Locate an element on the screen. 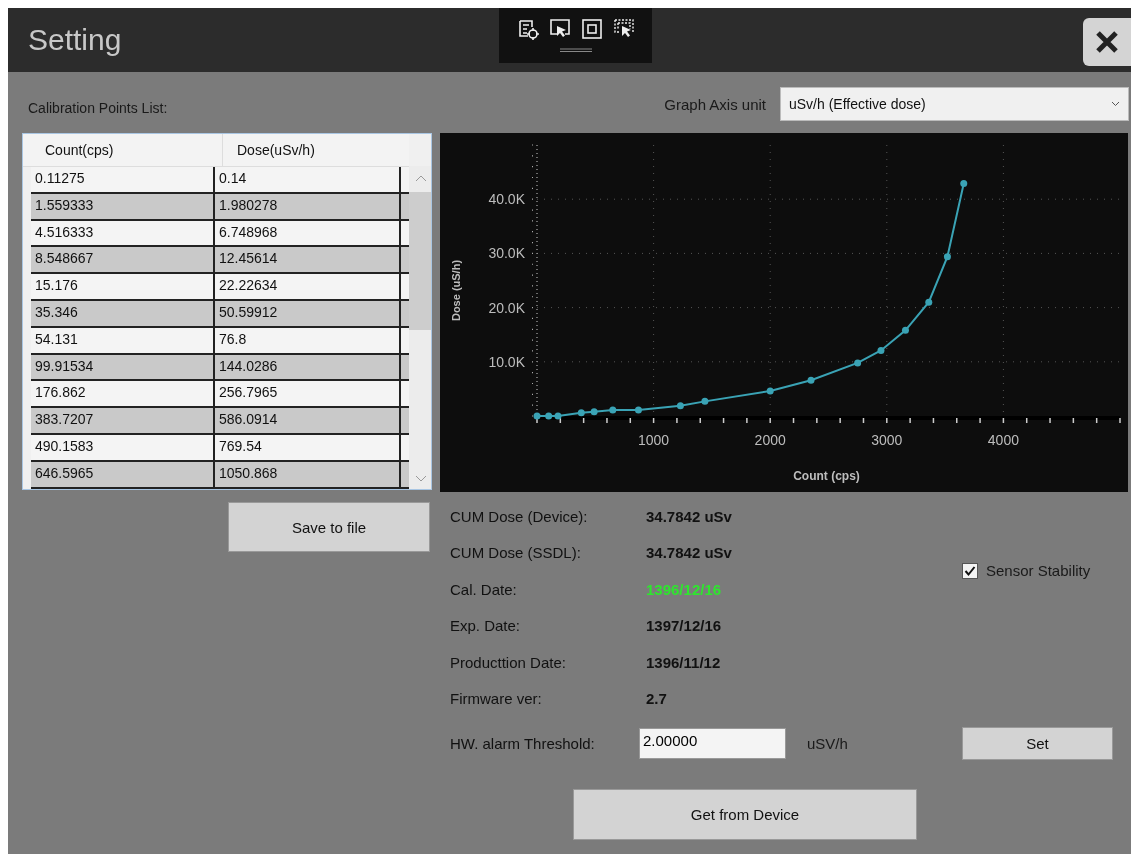 This screenshot has height=854, width=1131. frame-icon is located at coordinates (591, 29).